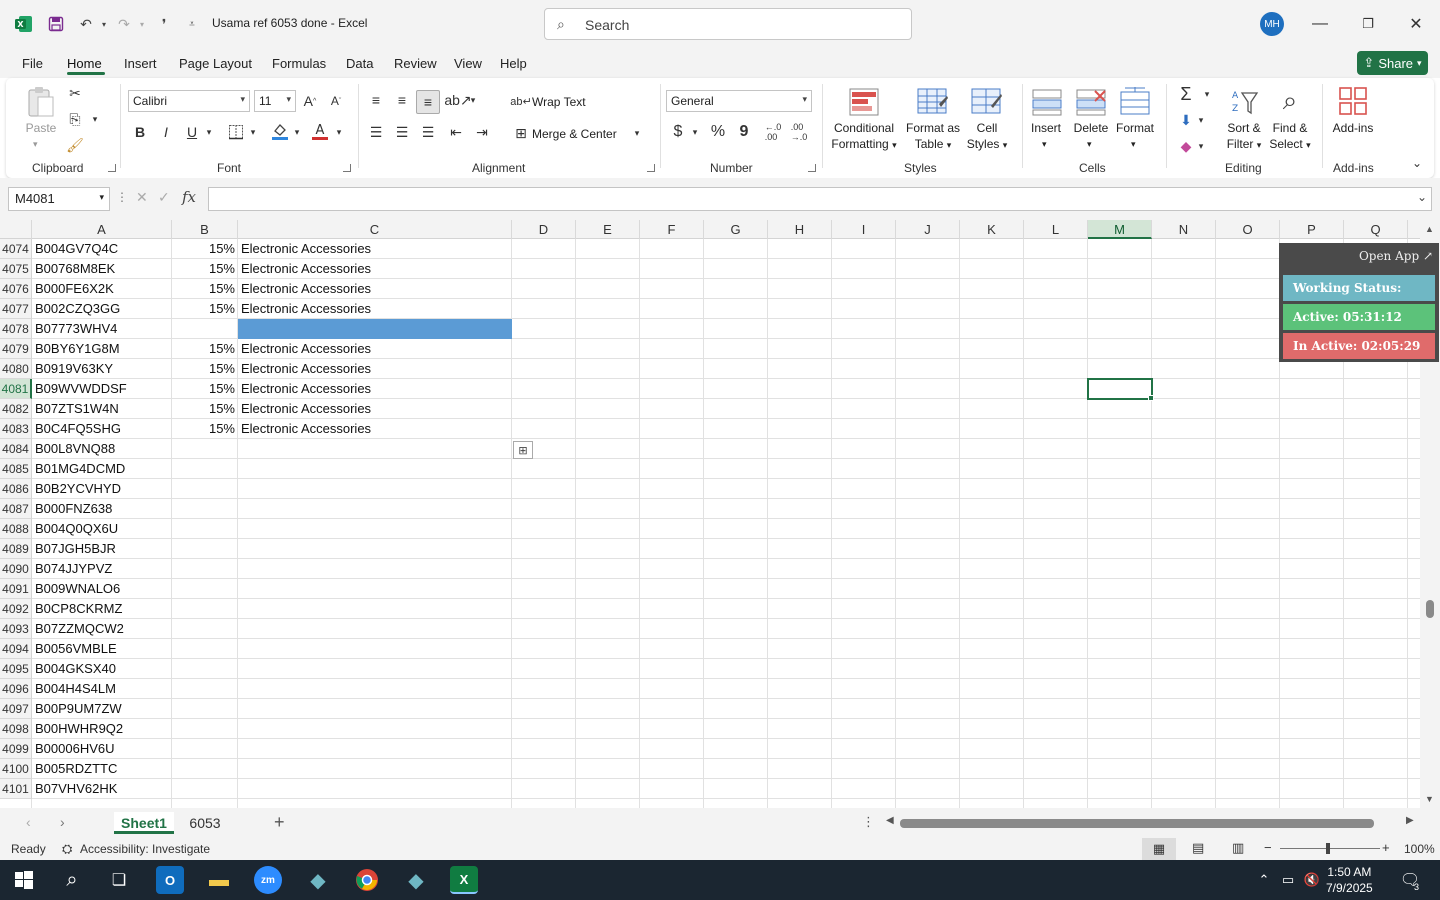 The height and width of the screenshot is (900, 1440). I want to click on row-header: 4078, so click(16, 329).